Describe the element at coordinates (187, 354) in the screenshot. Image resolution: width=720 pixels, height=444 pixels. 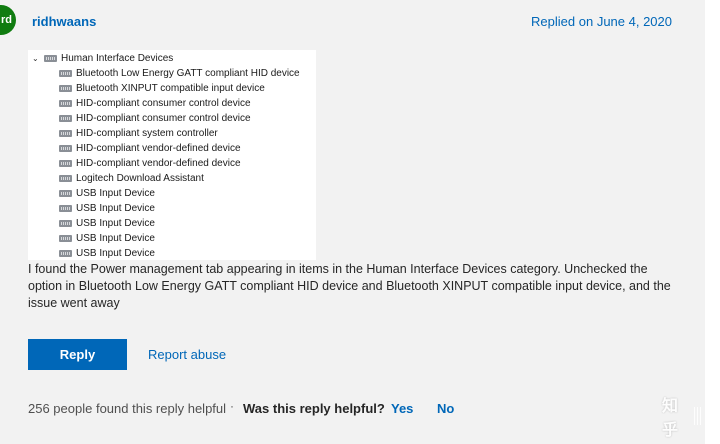
I see `report-abuse-link: Report abuse` at that location.